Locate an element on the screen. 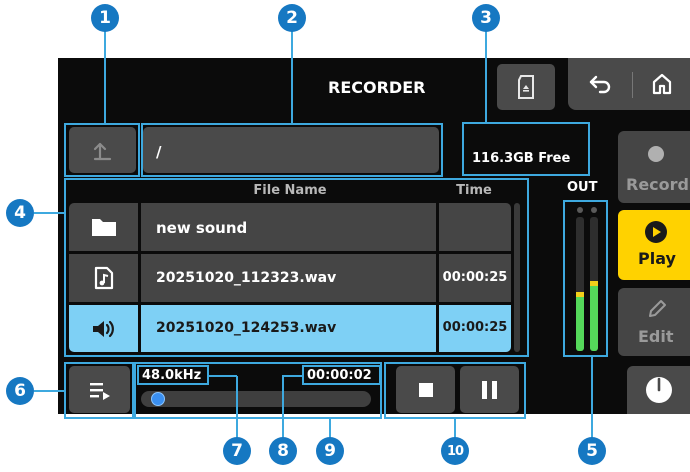 This screenshot has height=472, width=690. playlist-button is located at coordinates (99, 389).